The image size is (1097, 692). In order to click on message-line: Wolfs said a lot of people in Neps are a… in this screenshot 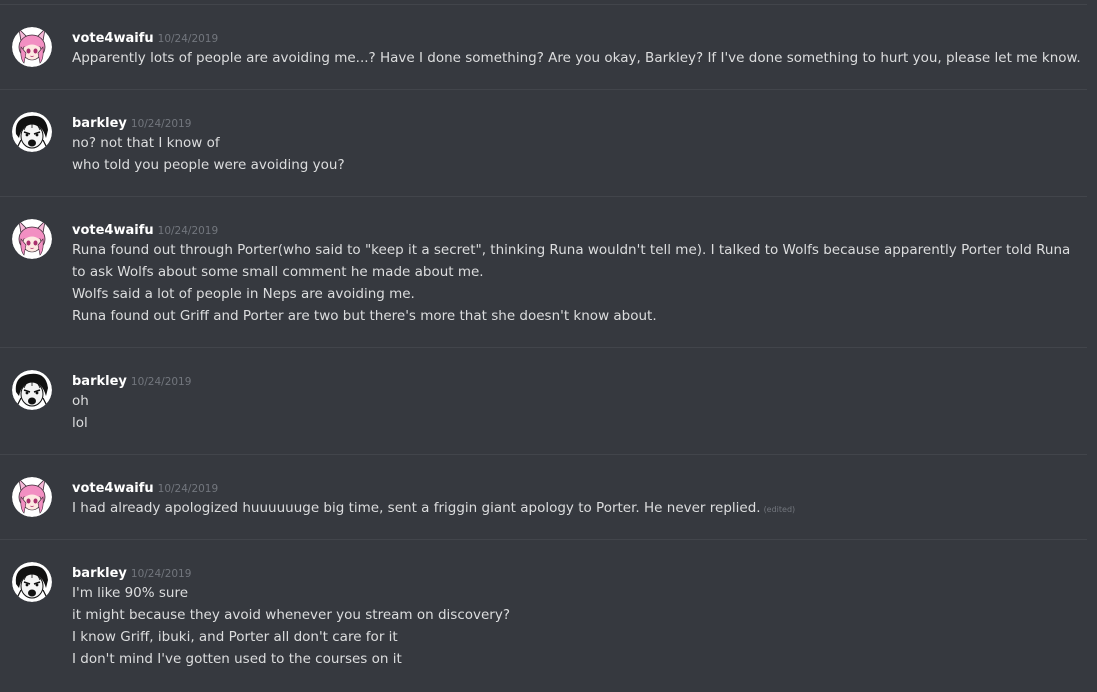, I will do `click(243, 294)`.